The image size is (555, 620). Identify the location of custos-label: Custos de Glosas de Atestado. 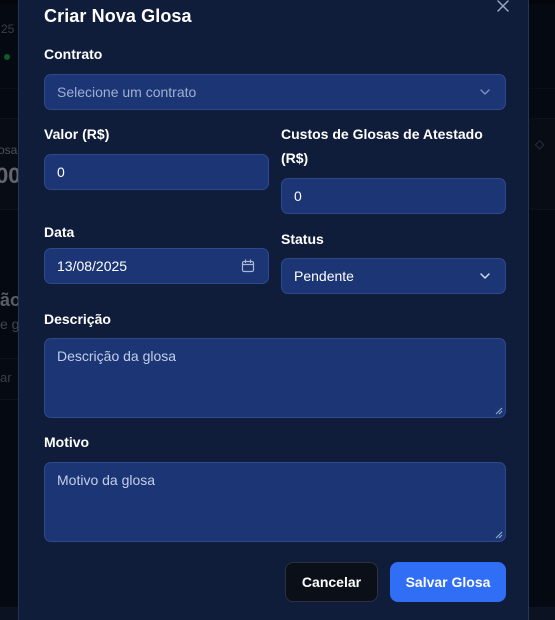
(382, 134).